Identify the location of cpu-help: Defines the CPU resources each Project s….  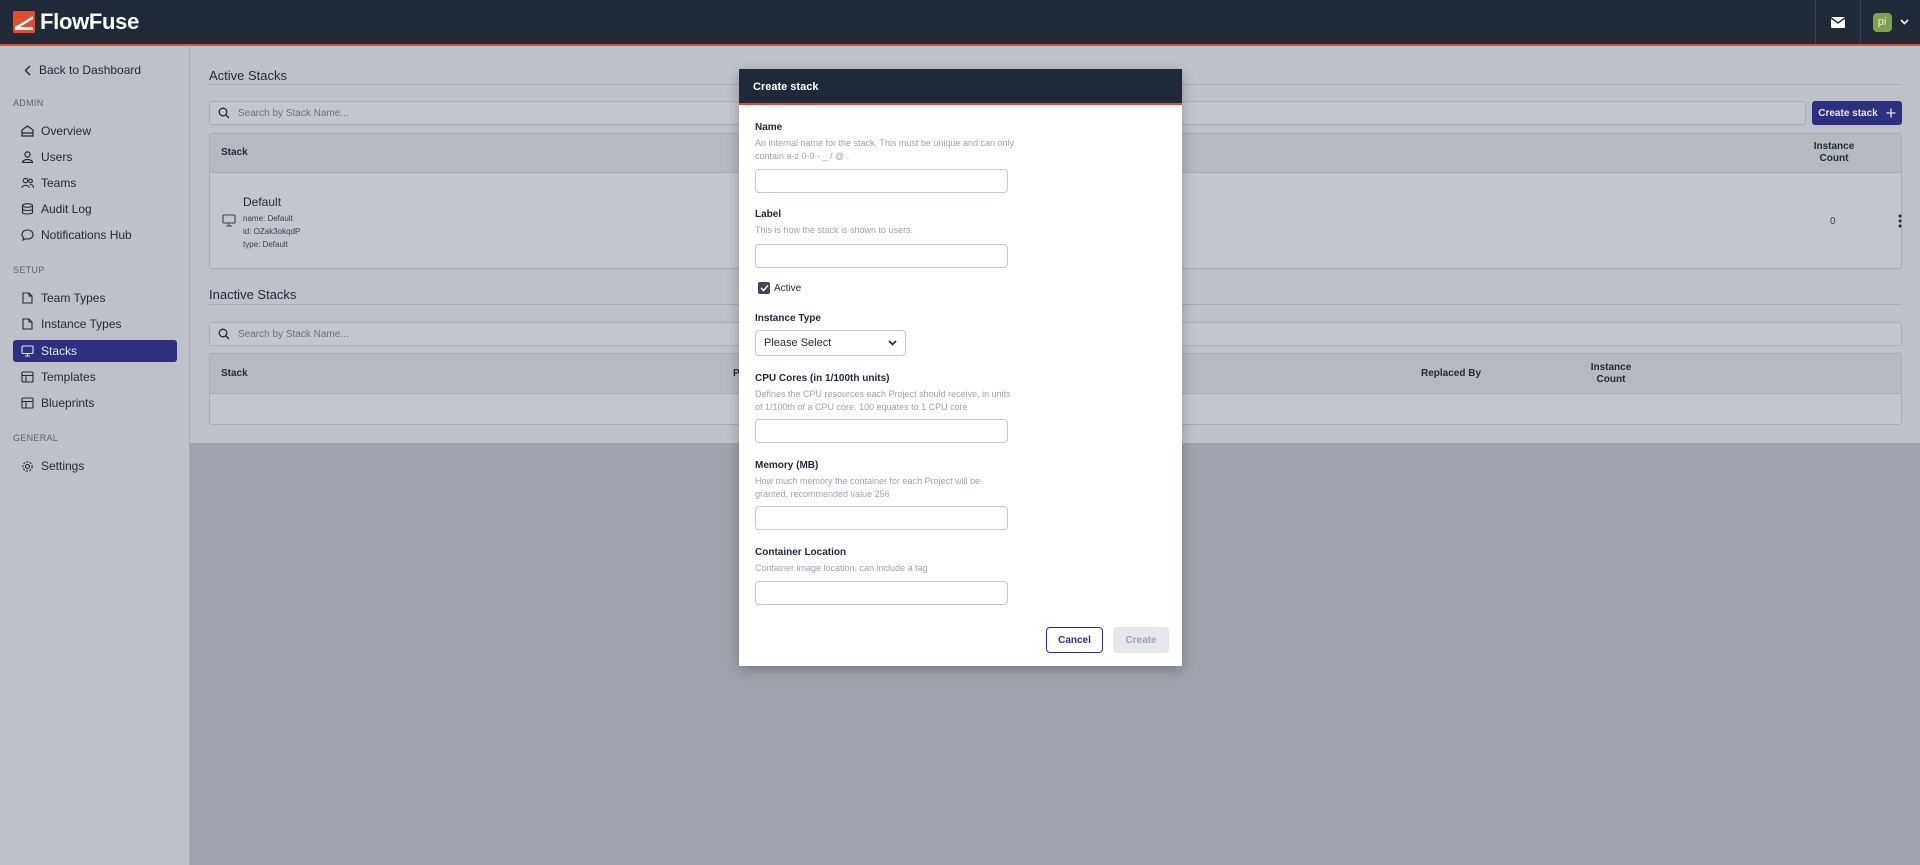
(883, 400).